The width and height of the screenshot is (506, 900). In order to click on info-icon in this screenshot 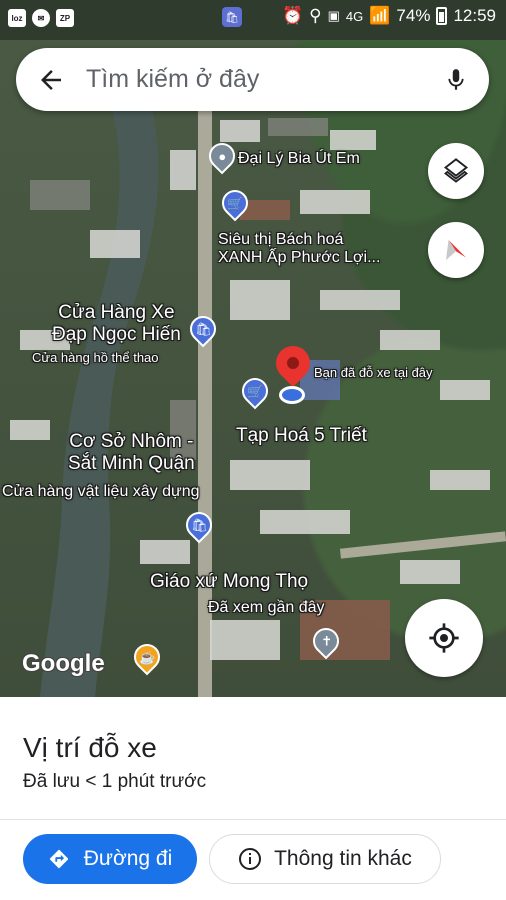, I will do `click(250, 859)`.